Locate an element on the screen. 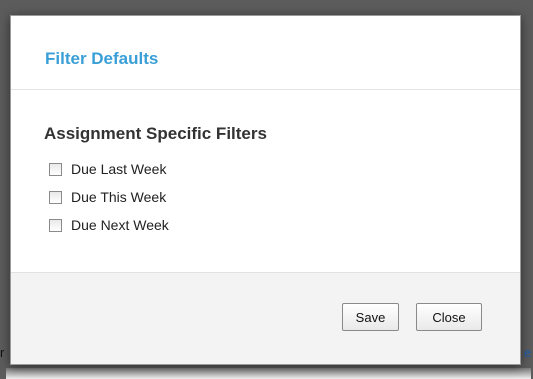  close-button: Close is located at coordinates (449, 317).